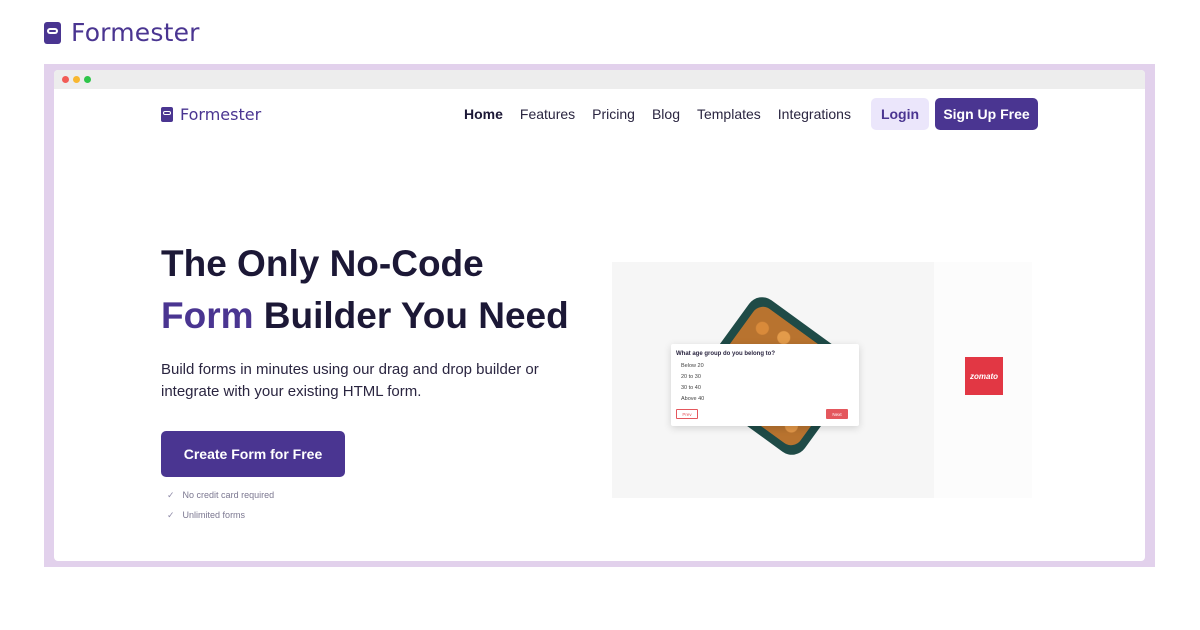 The width and height of the screenshot is (1200, 630). I want to click on zomato-logo-text: zomato, so click(984, 376).